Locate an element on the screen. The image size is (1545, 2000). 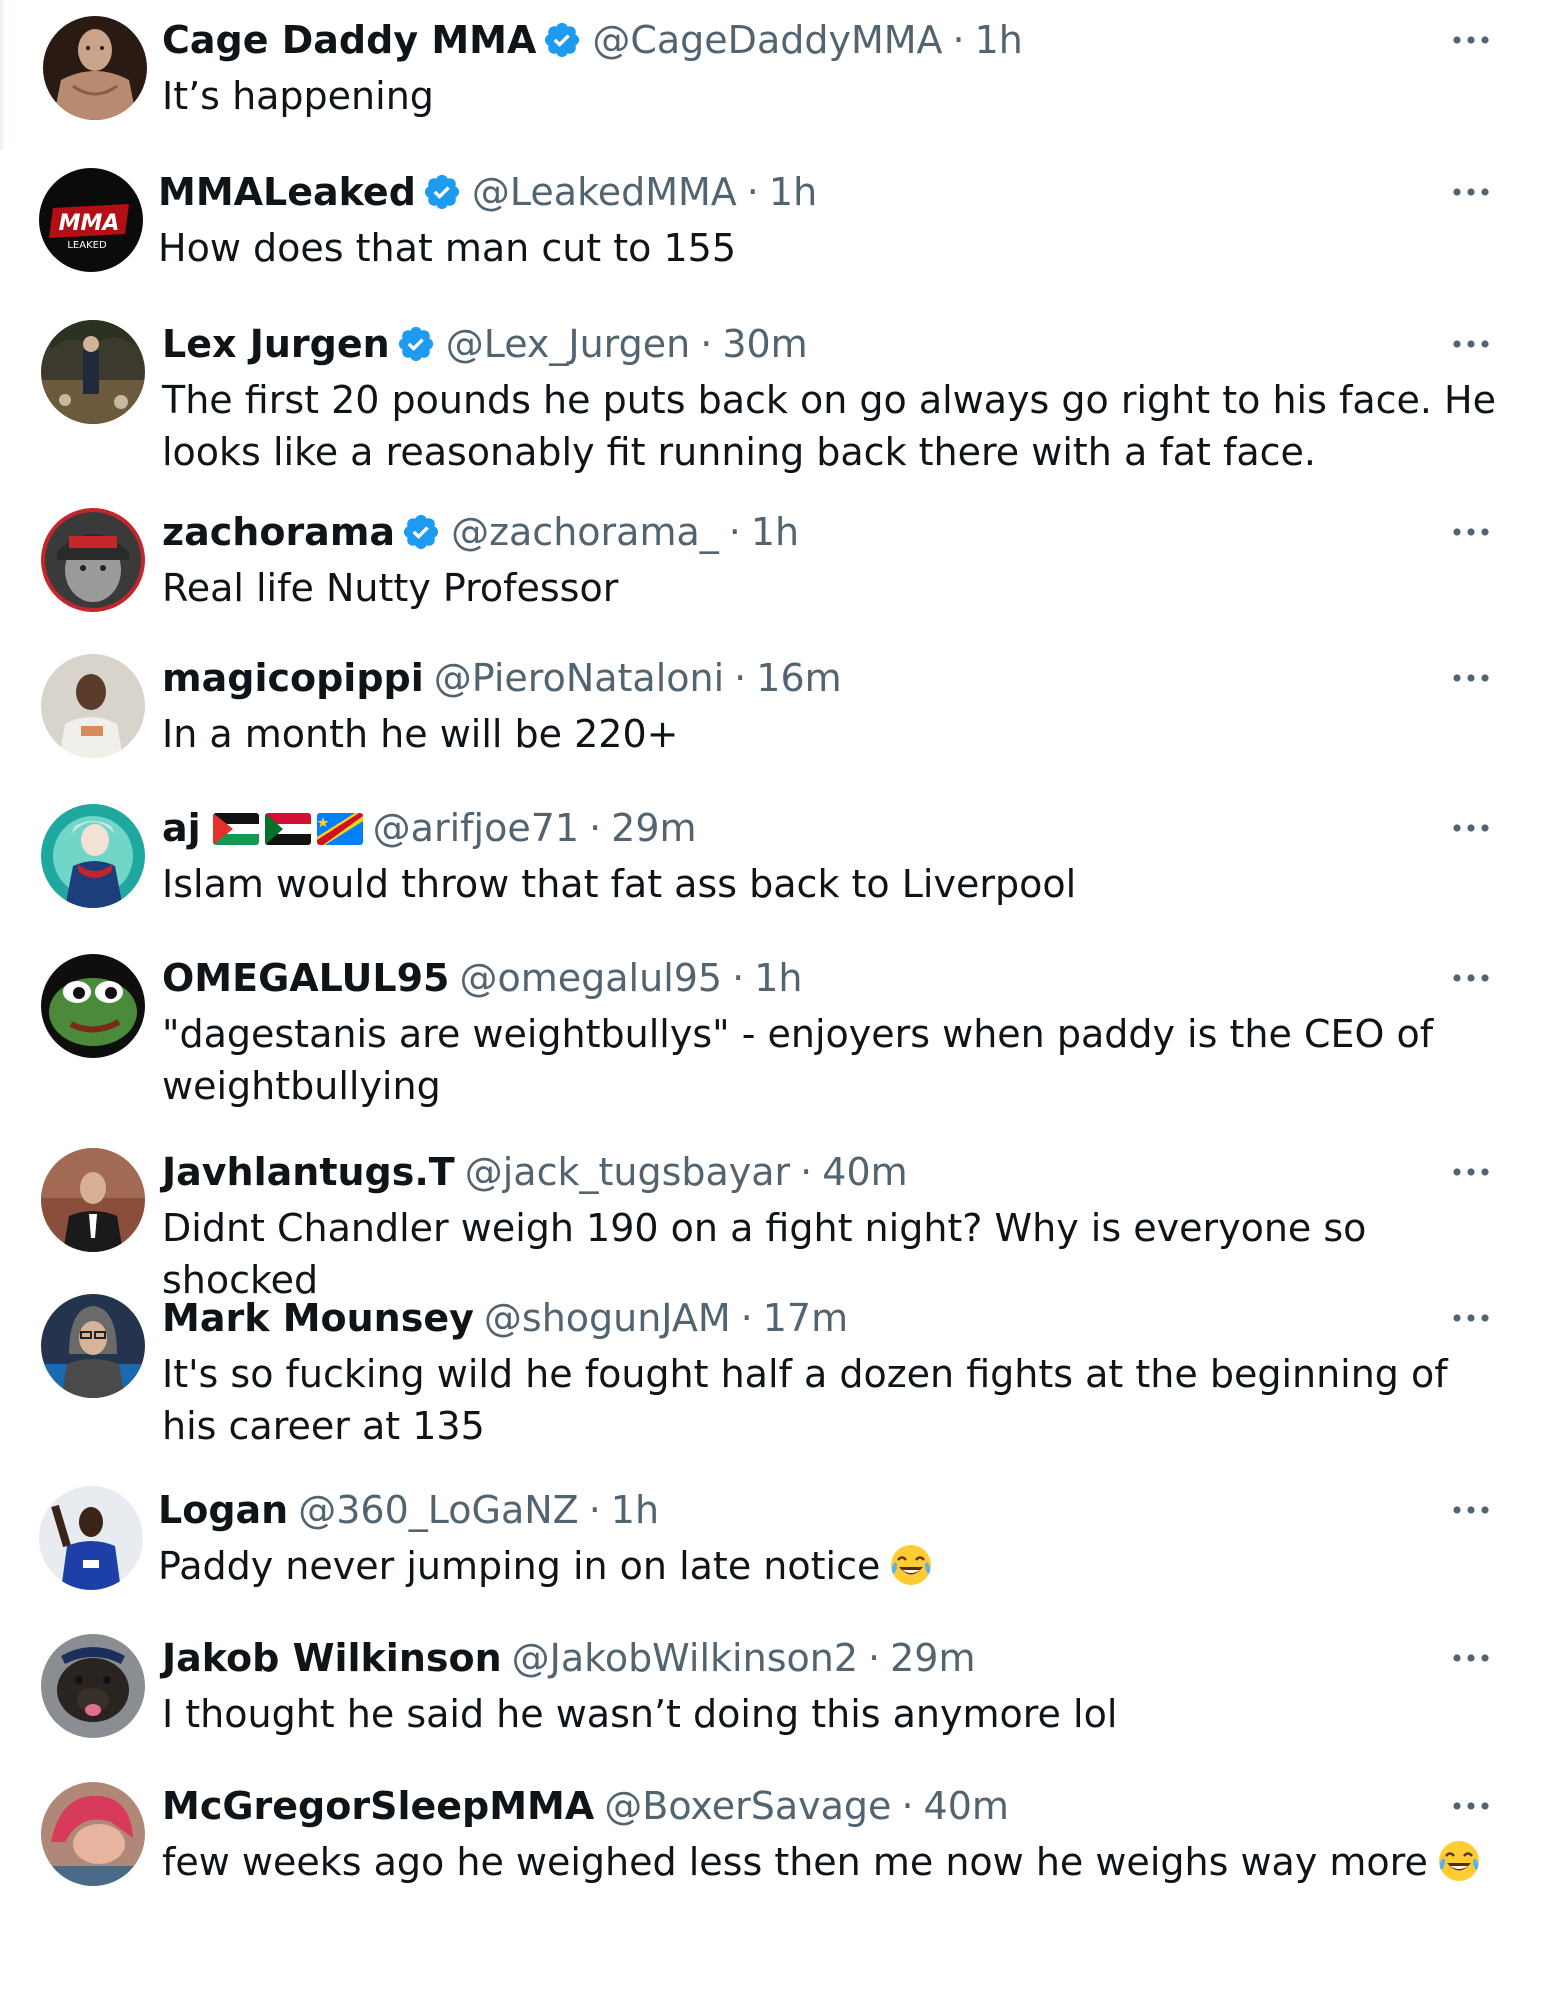
user-handle: @JakobWilkinson2 is located at coordinates (685, 1658).